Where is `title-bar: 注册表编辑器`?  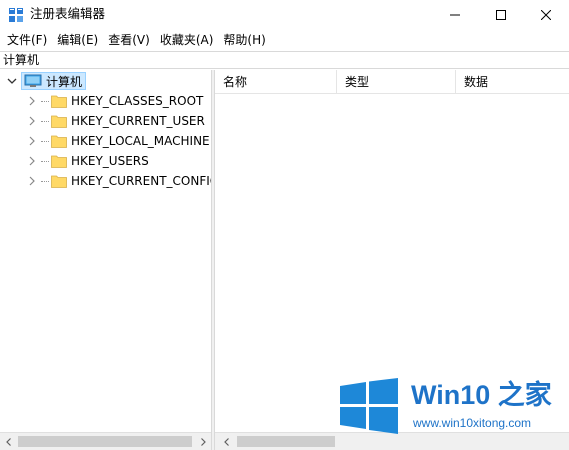
title-bar: 注册表编辑器 is located at coordinates (284, 15).